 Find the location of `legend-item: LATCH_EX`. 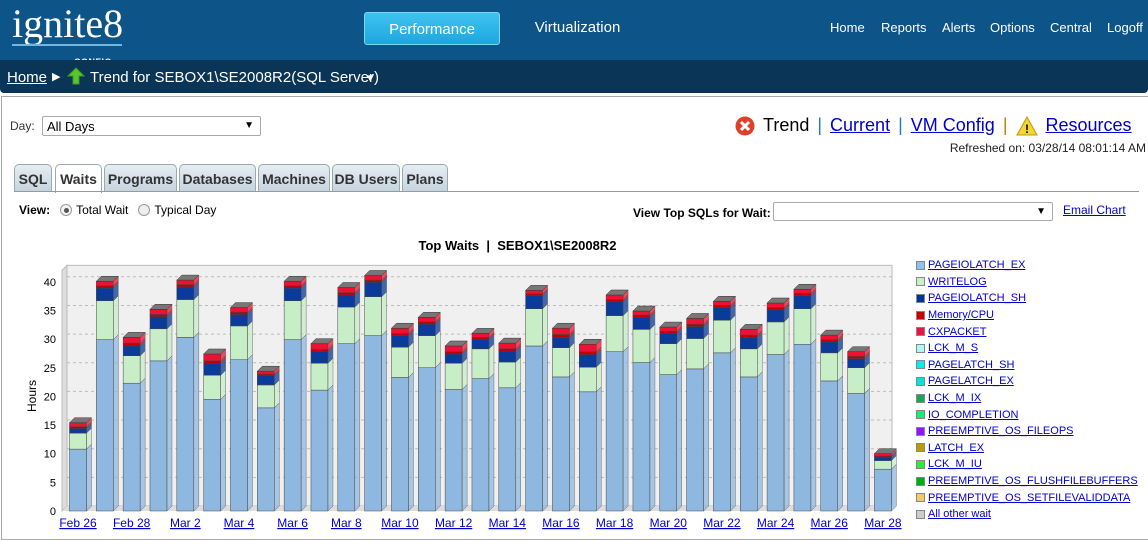

legend-item: LATCH_EX is located at coordinates (1027, 448).